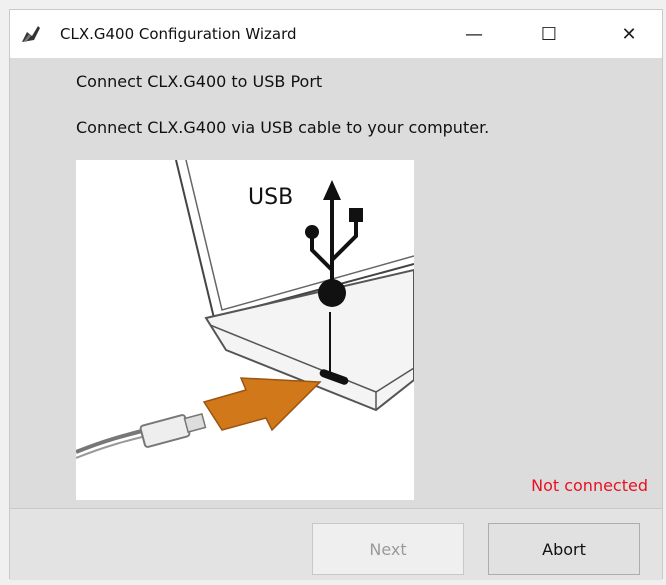 This screenshot has height=585, width=666. I want to click on close-button: ✕, so click(629, 34).